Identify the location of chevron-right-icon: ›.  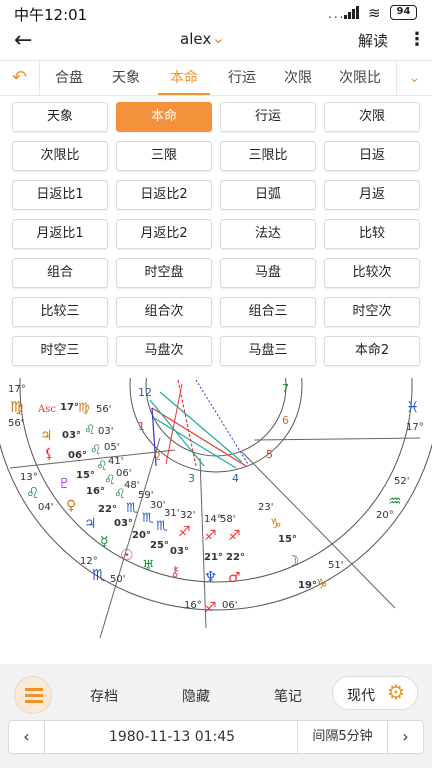
(405, 737).